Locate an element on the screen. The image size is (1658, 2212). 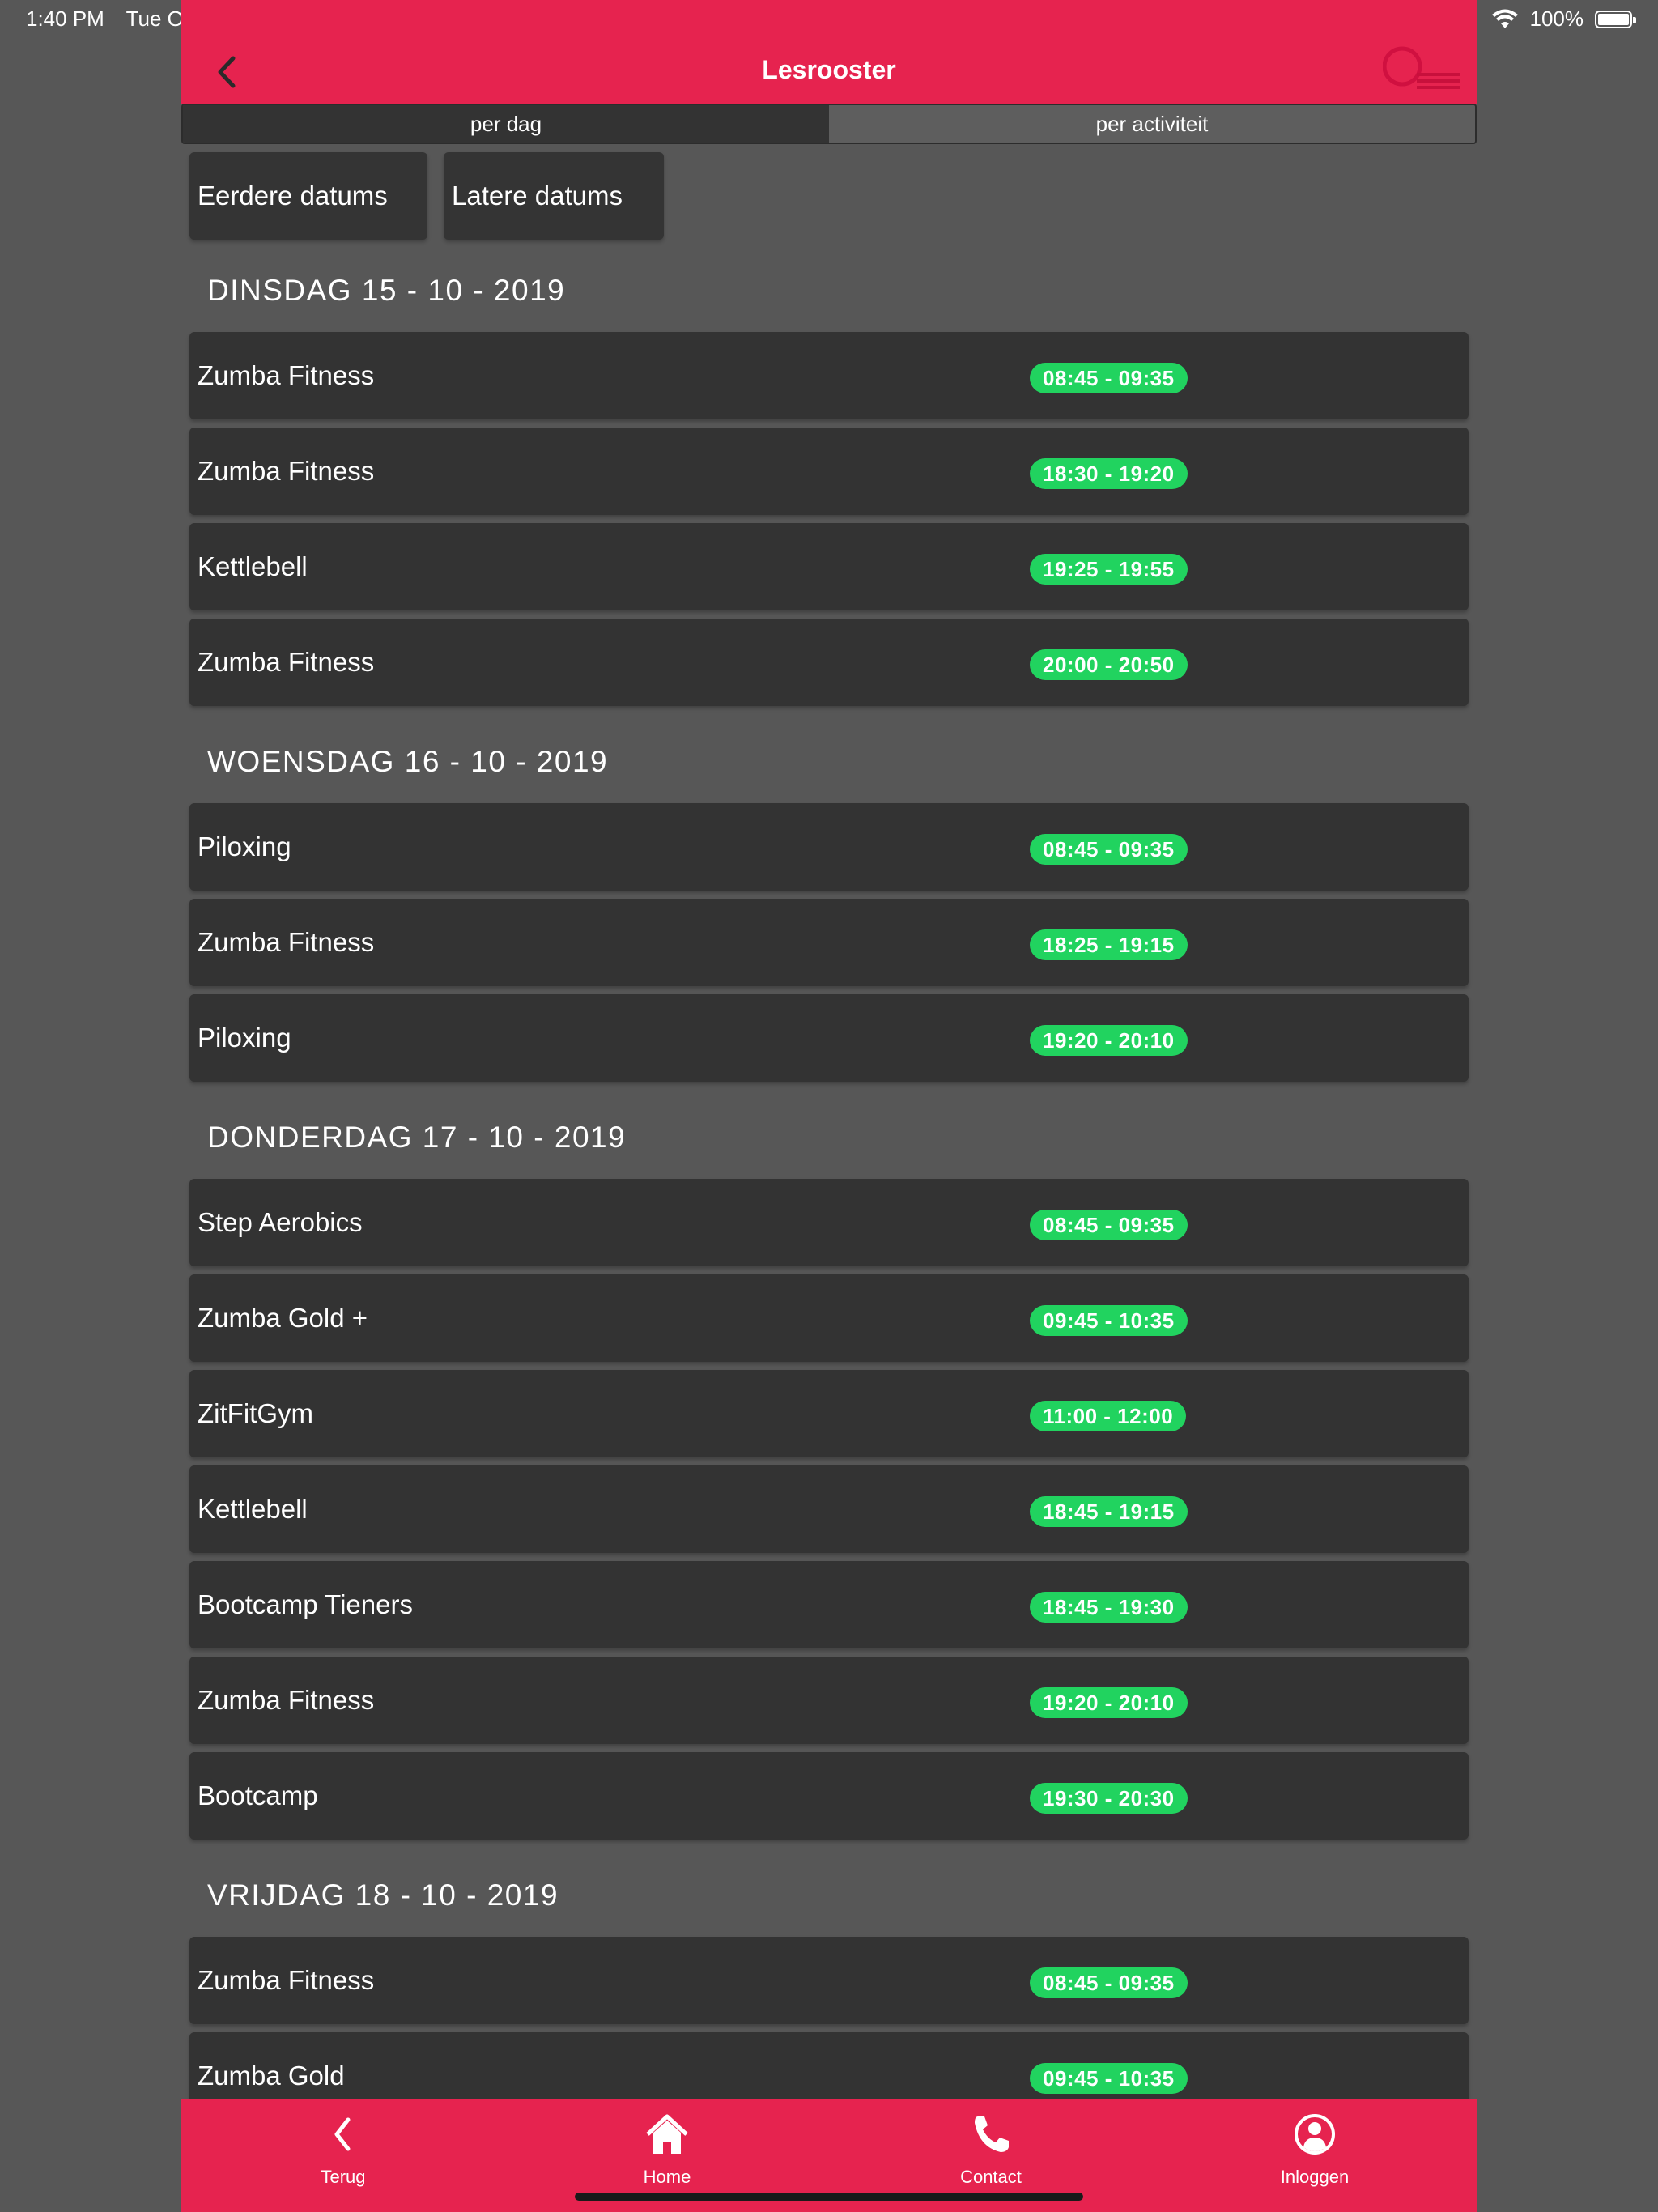
home-indicator is located at coordinates (829, 2197).